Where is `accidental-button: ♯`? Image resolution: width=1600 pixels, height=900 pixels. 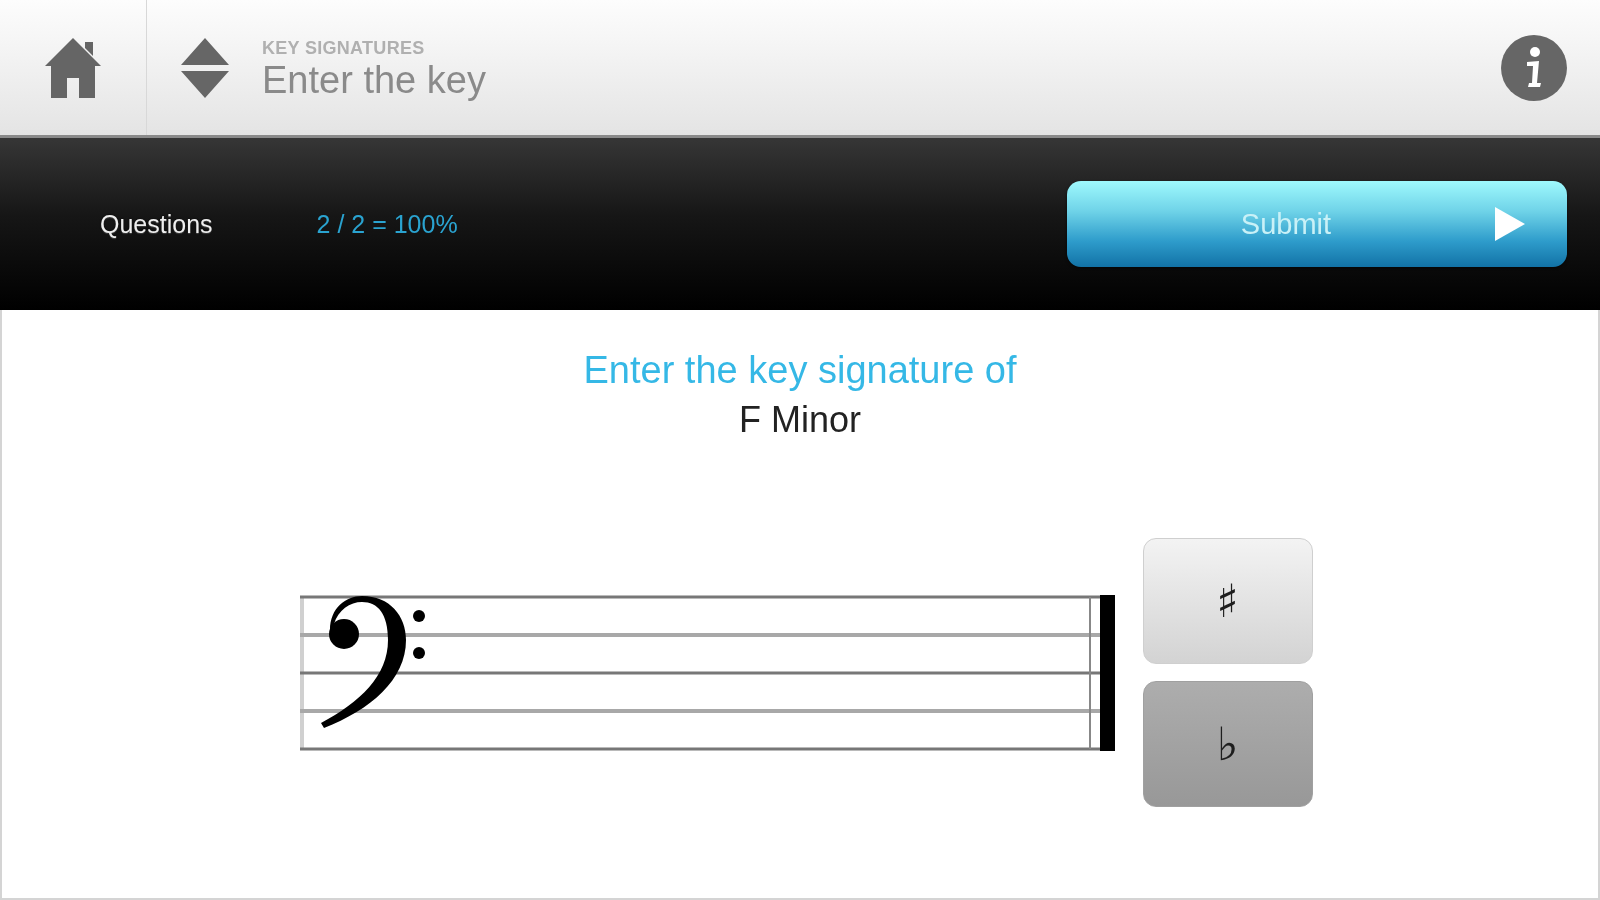
accidental-button: ♯ is located at coordinates (1227, 601).